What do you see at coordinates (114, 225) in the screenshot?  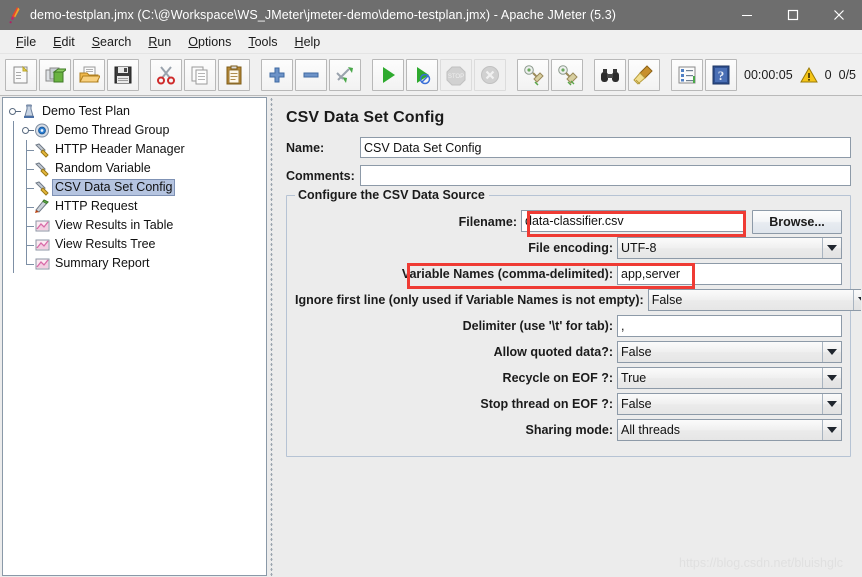 I see `tree-label-view-results-in-table: View Results in Table` at bounding box center [114, 225].